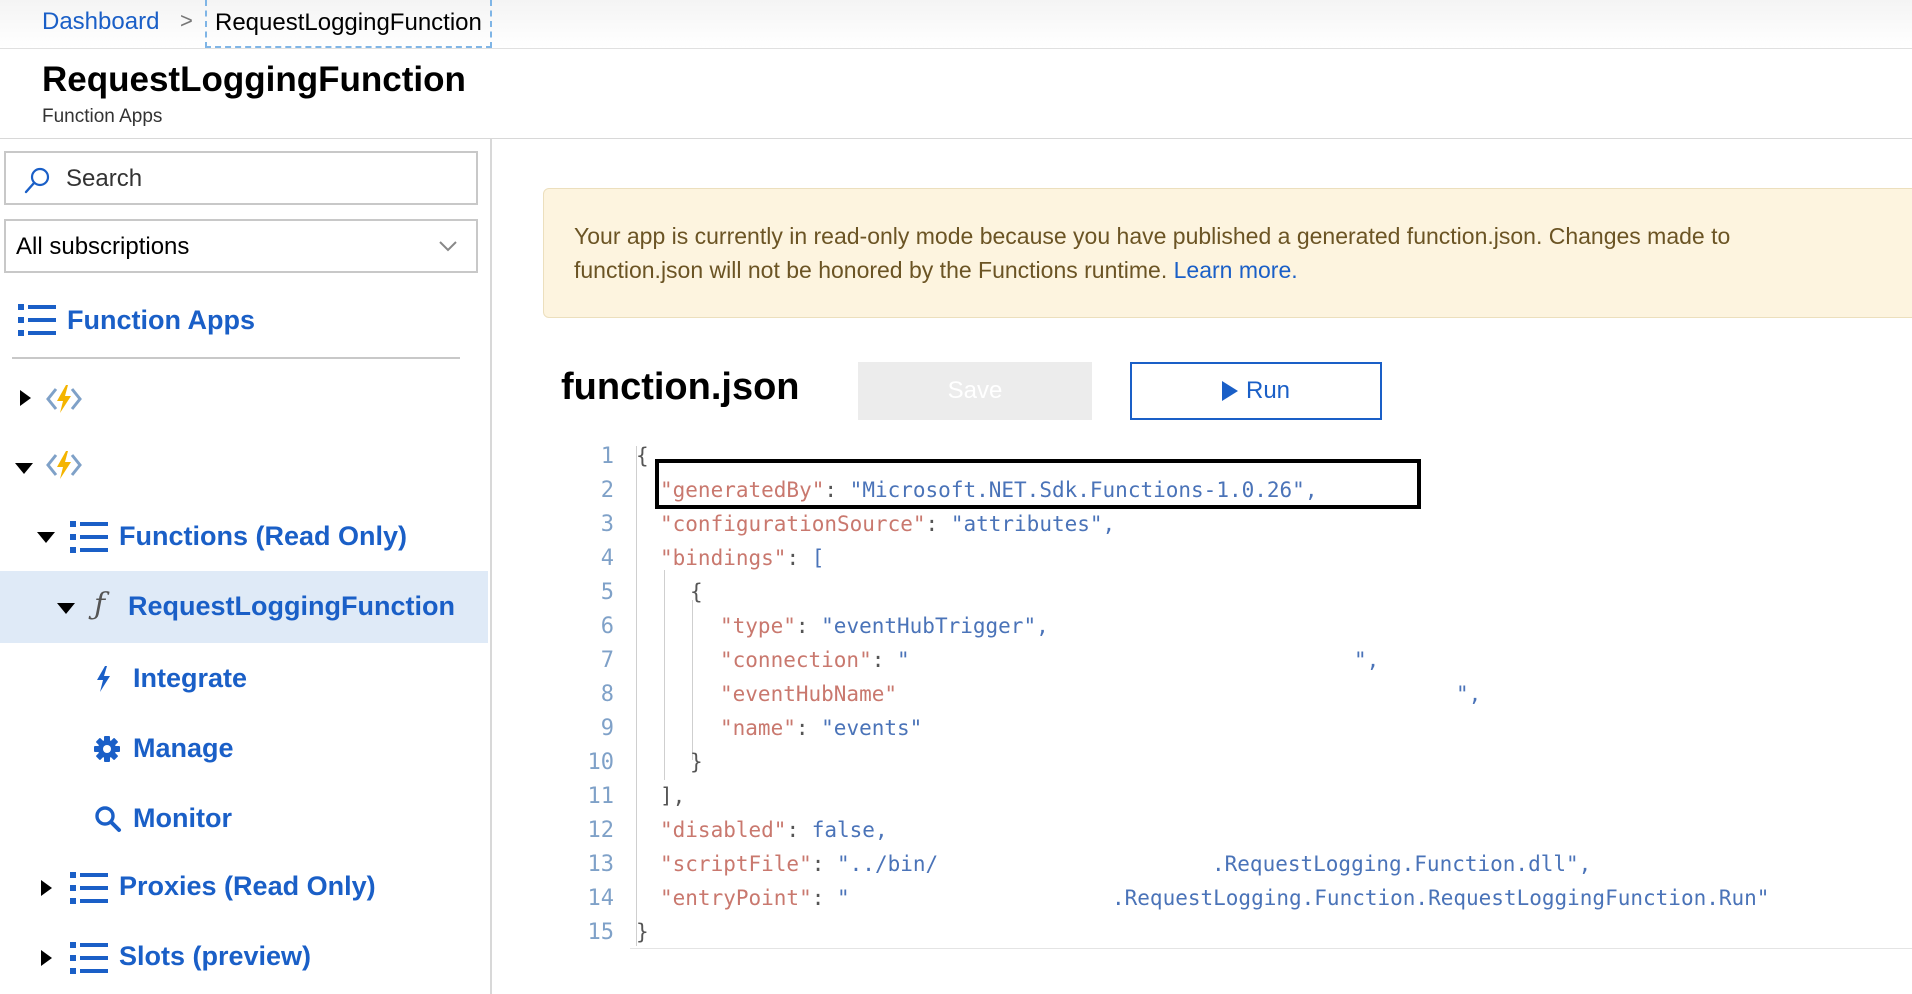 The height and width of the screenshot is (994, 1912). Describe the element at coordinates (1236, 661) in the screenshot. I see `code-line: 7 "connection": " ",` at that location.